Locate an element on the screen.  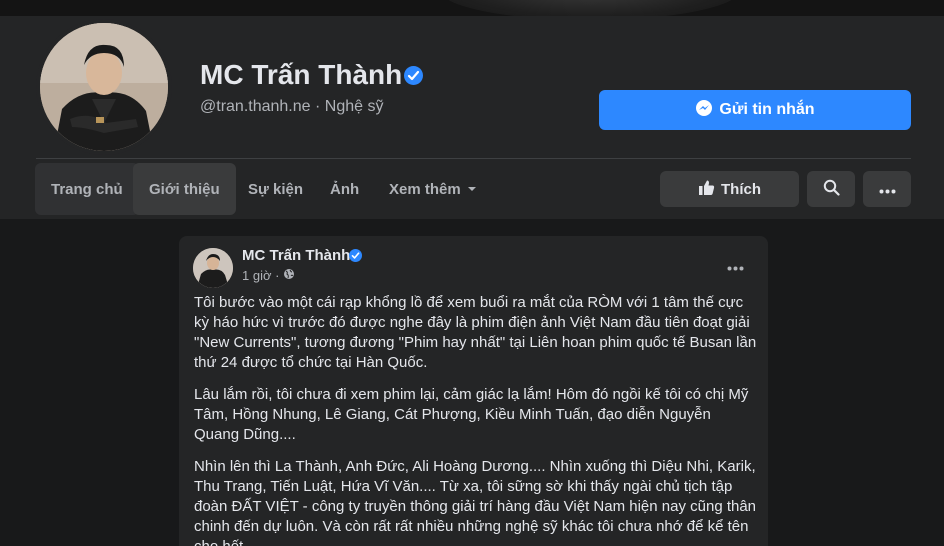
search-icon is located at coordinates (831, 189).